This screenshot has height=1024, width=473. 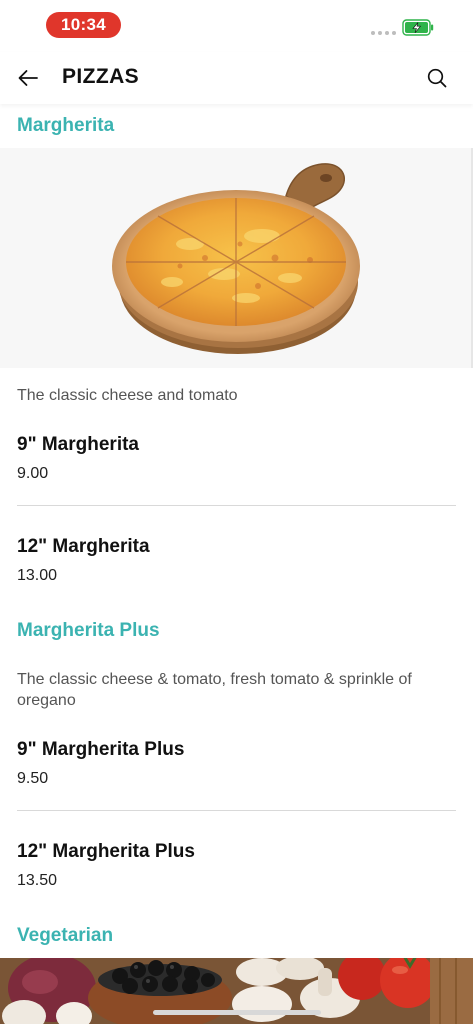 I want to click on signal-icon, so click(x=383, y=33).